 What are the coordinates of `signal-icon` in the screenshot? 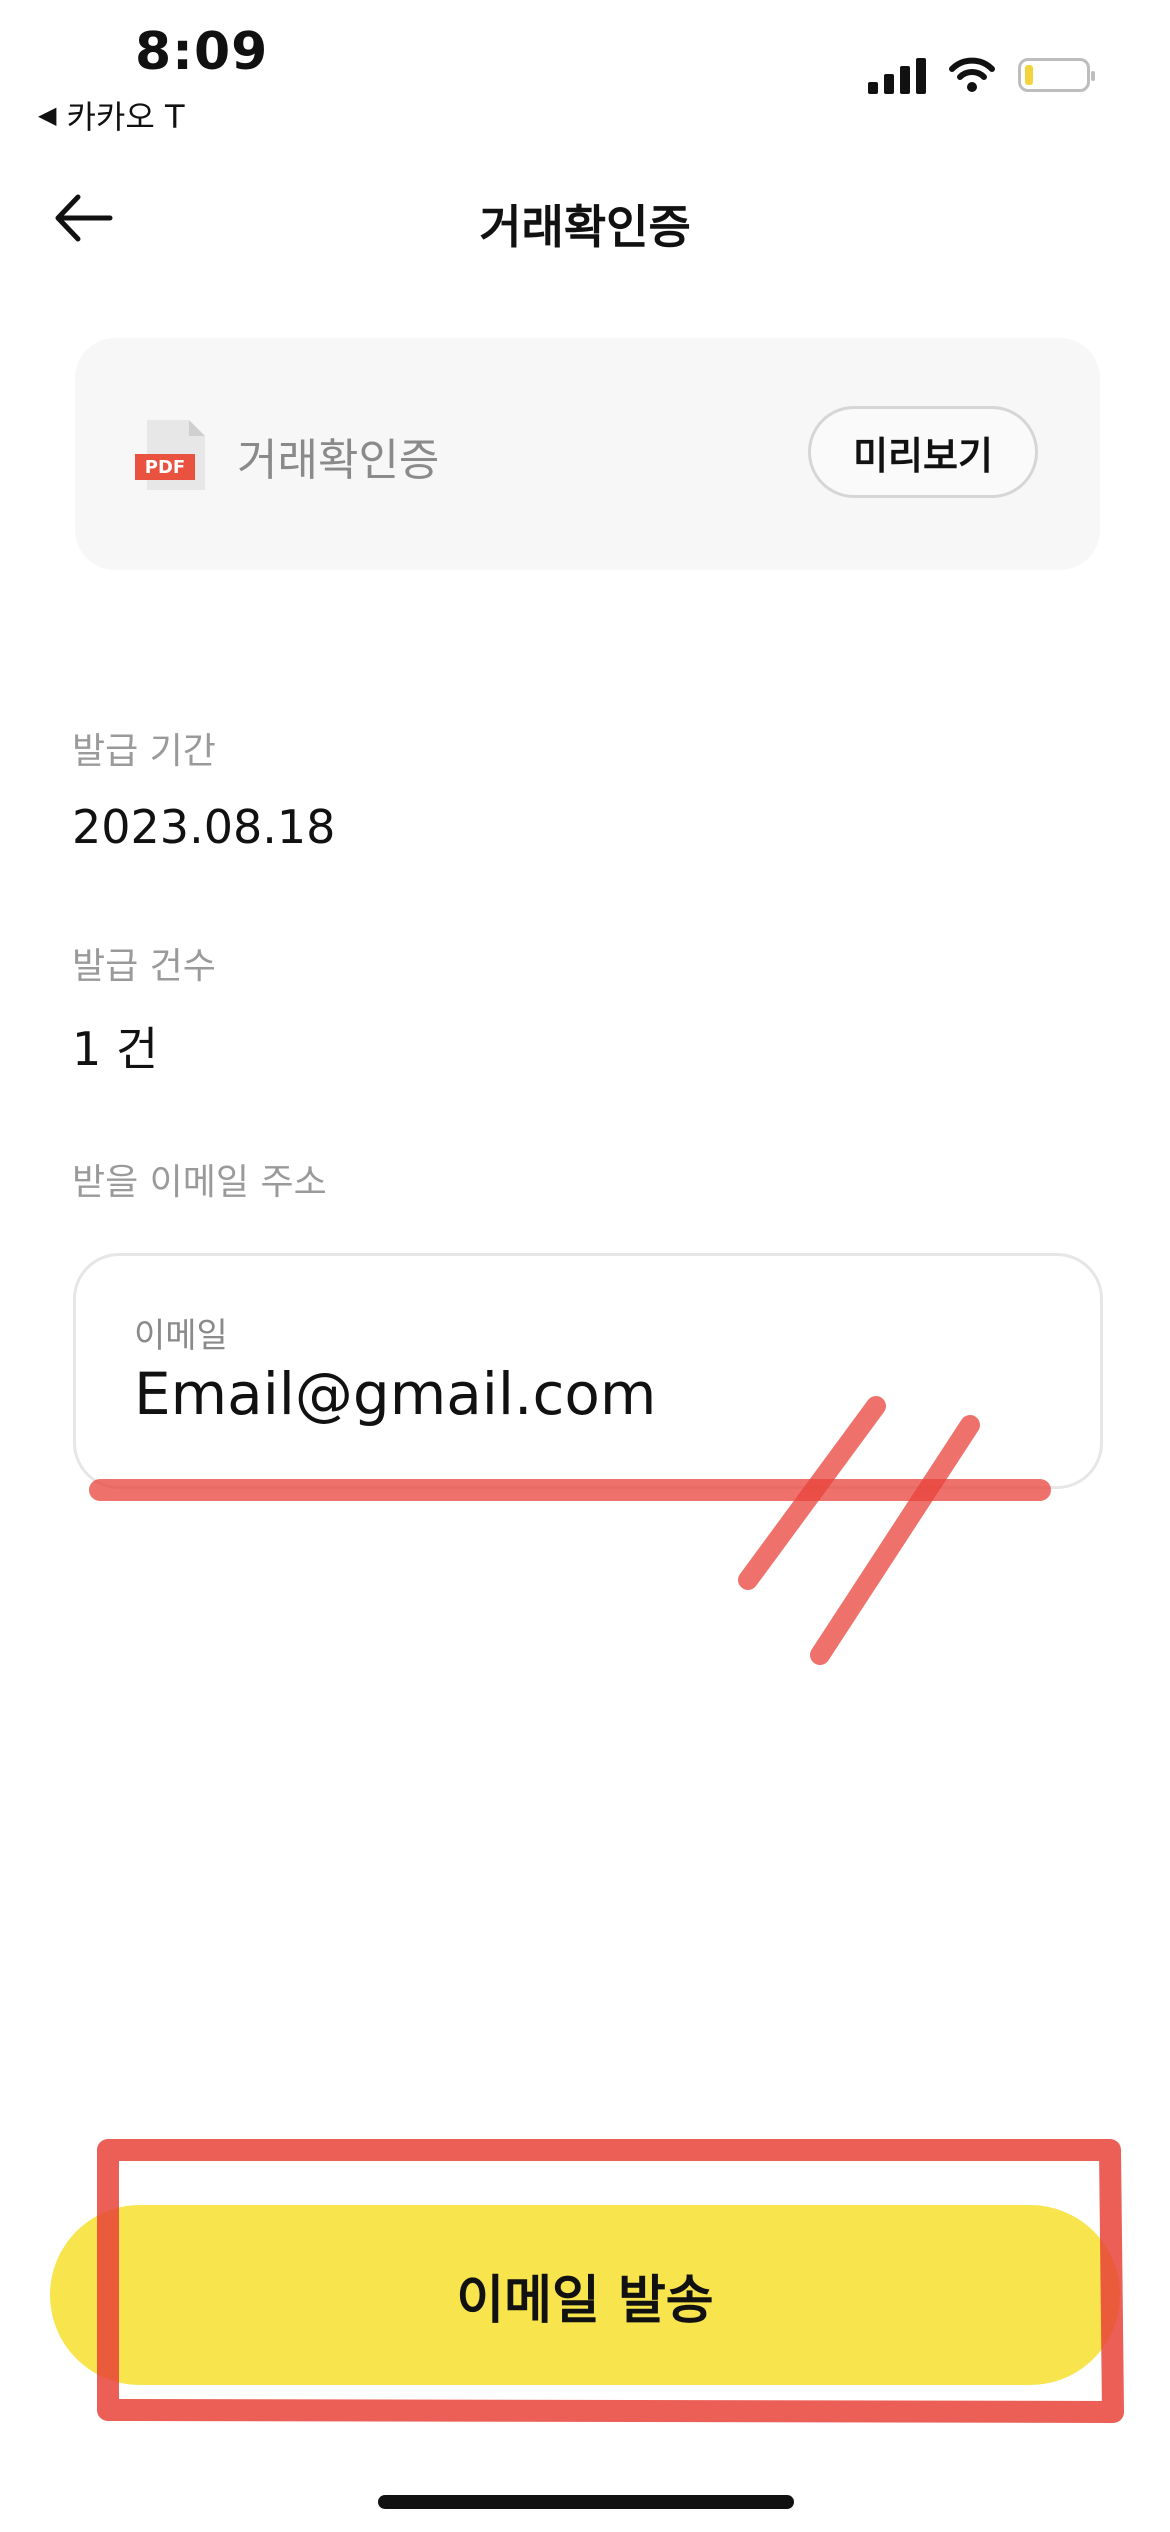 It's located at (897, 75).